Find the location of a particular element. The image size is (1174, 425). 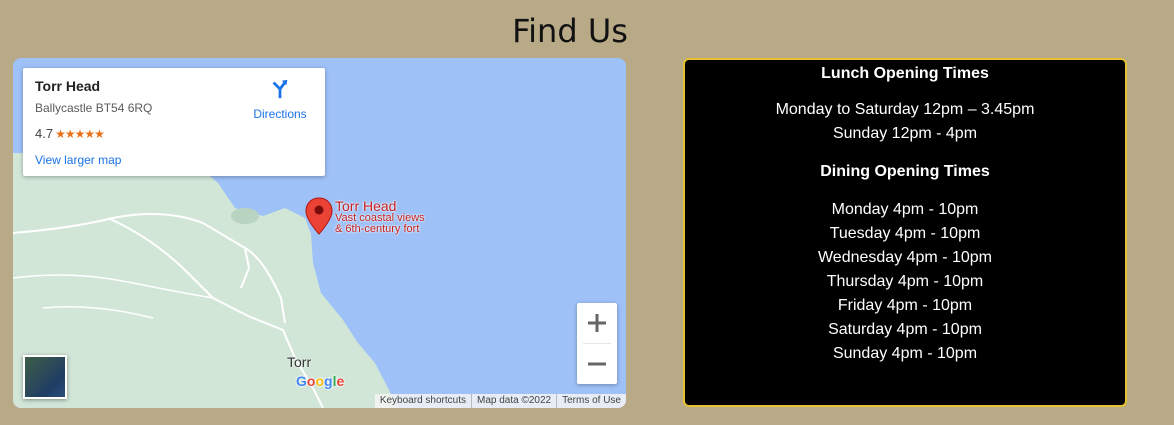

google-logo: Google is located at coordinates (320, 381).